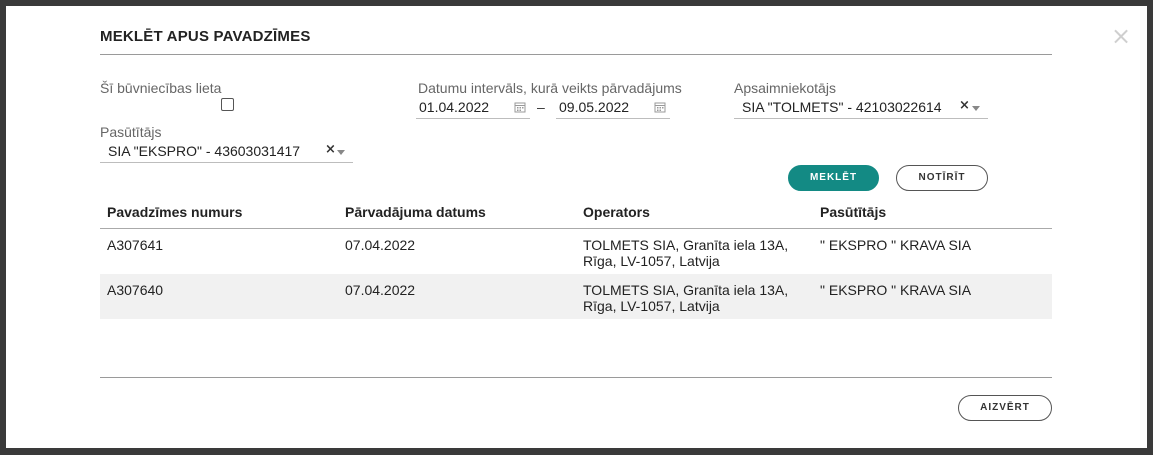 The width and height of the screenshot is (1153, 455). I want to click on manager-label: Apsaimniekotājs, so click(785, 88).